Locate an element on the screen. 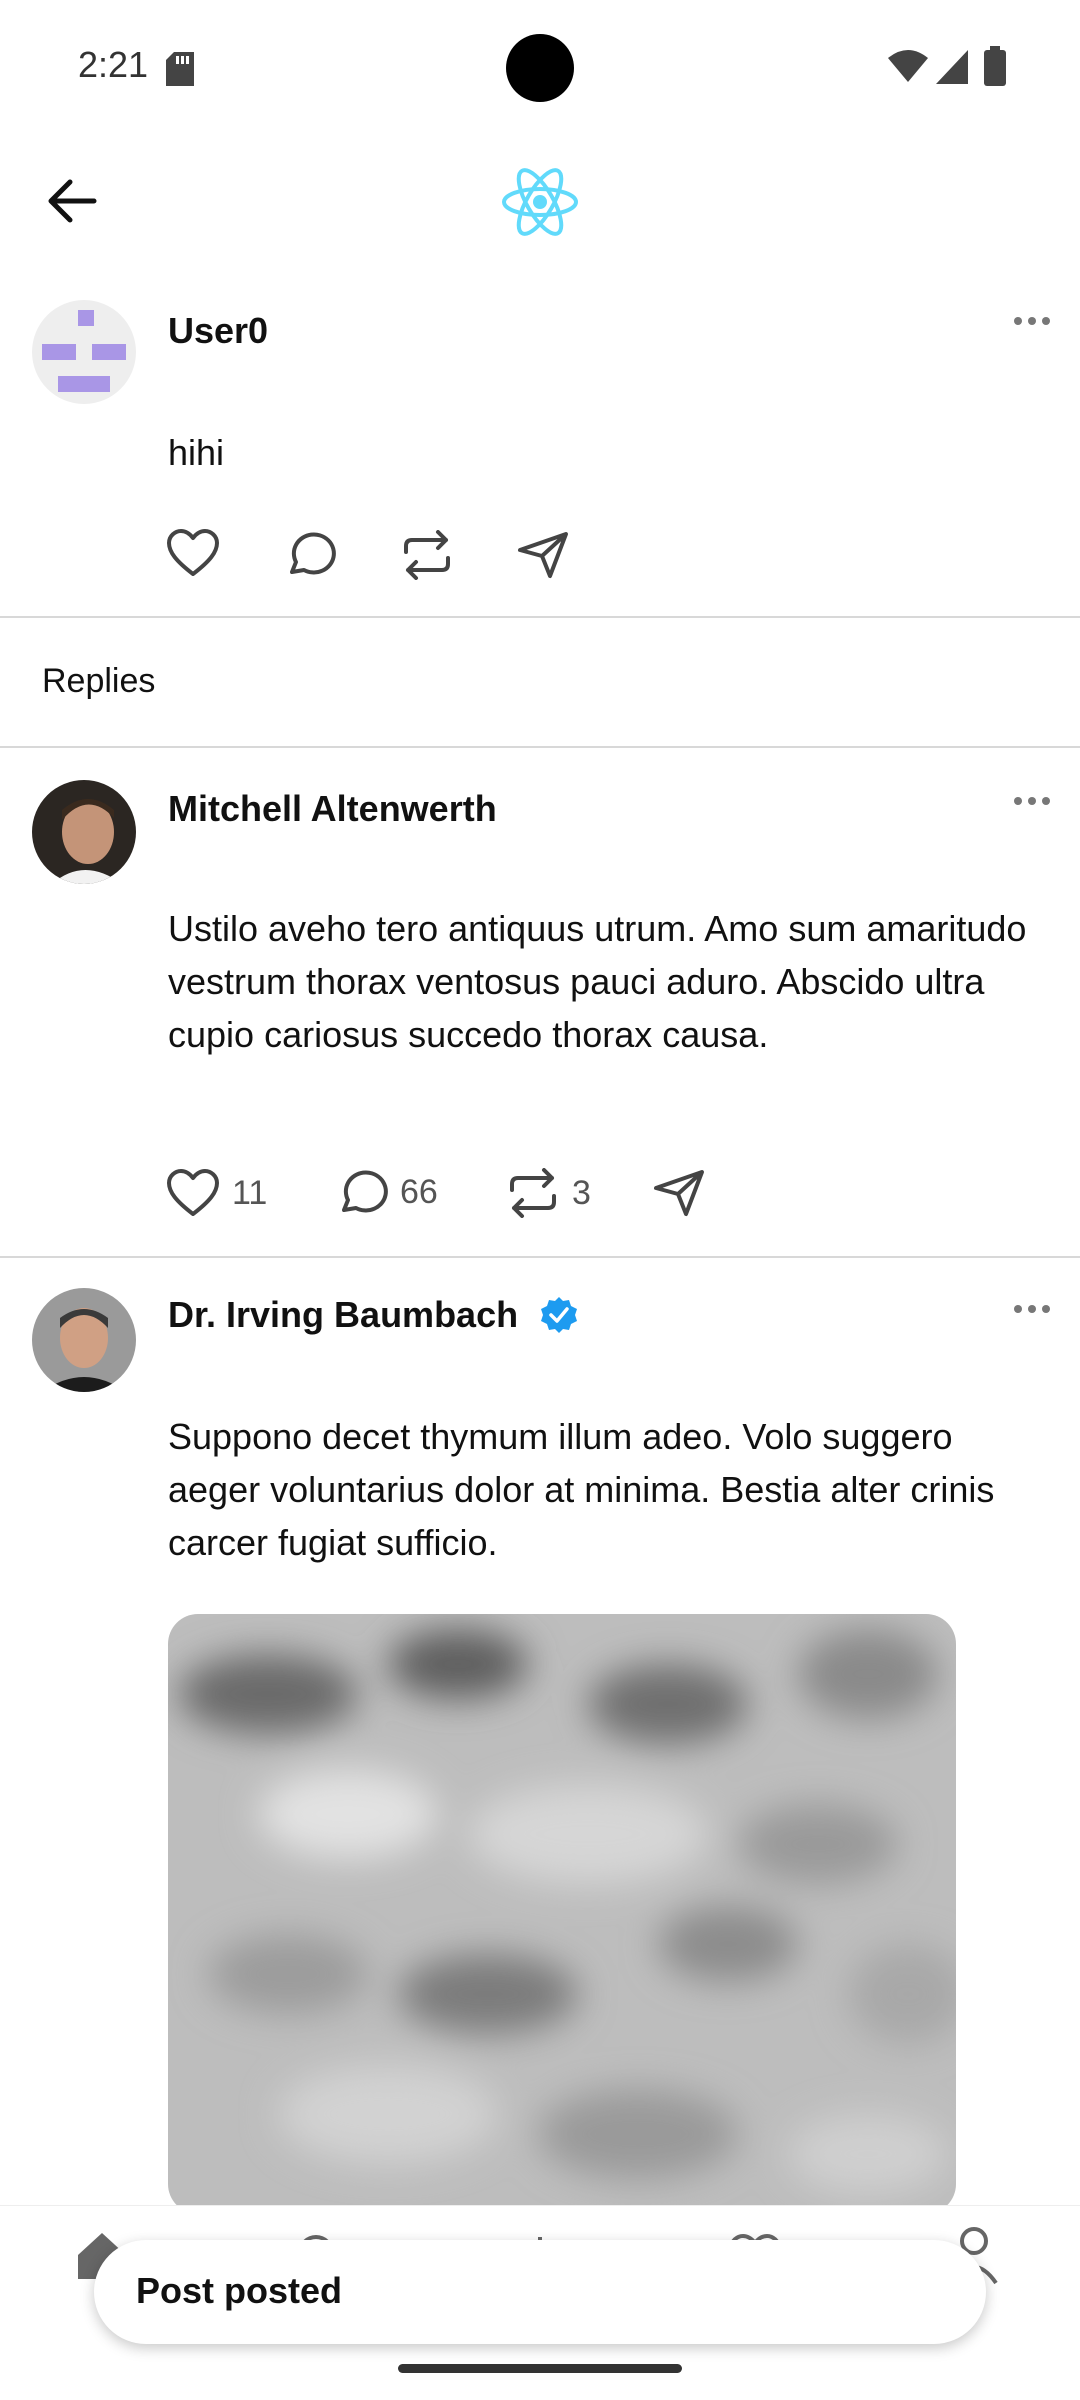 Image resolution: width=1080 pixels, height=2400 pixels. replies-label: Replies is located at coordinates (99, 681).